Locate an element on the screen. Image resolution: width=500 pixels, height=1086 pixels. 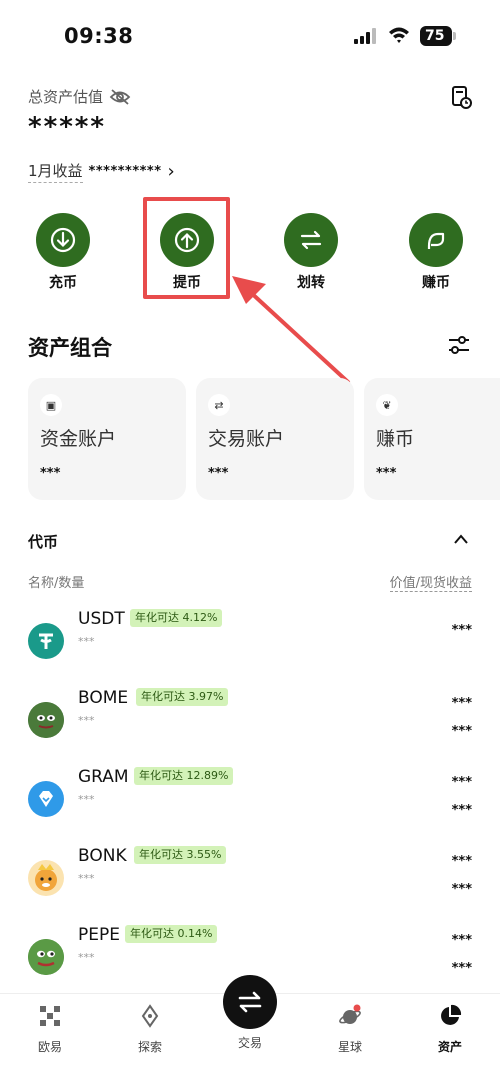
token-row-bonk: BONK 年化可达 3.55% *** *** *** is located at coordinates (250, 882).